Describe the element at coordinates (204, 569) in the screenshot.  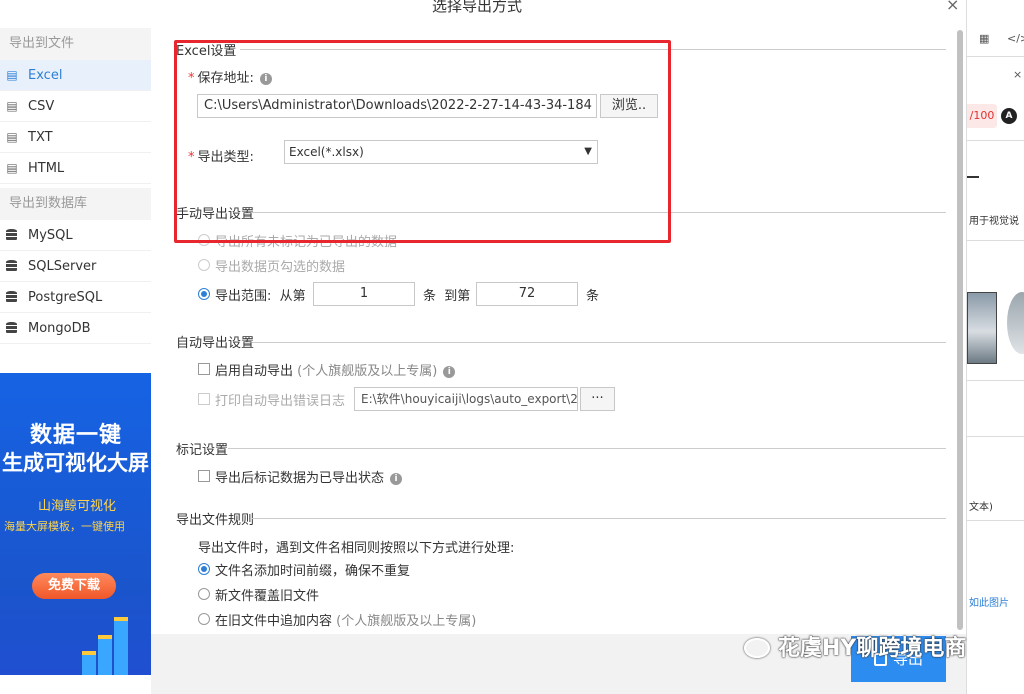
I see `radio-add-time-prefix` at that location.